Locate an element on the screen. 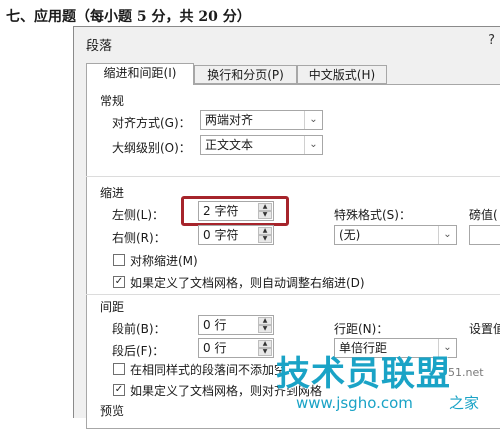 This screenshot has height=429, width=500. watermark-small-text: 51.net is located at coordinates (466, 372).